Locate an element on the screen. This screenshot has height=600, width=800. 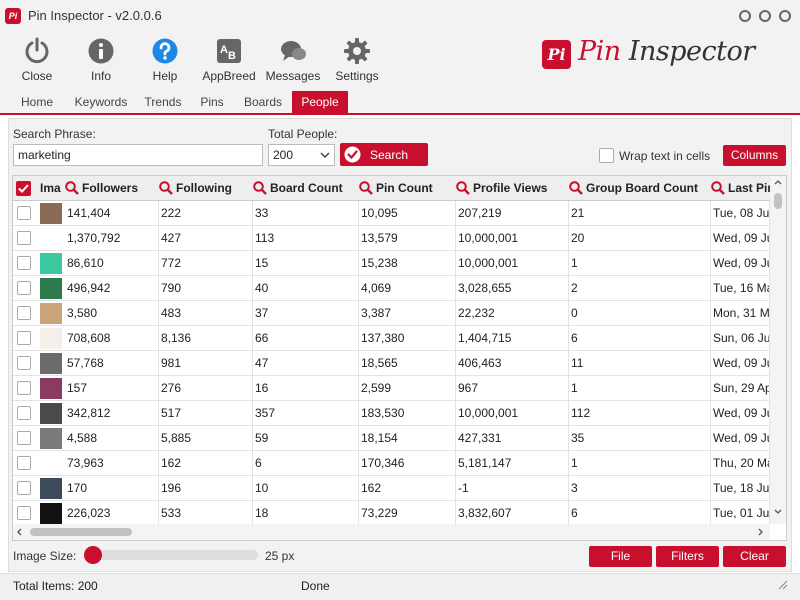
logo-text: Pin Inspector is located at coordinates (666, 51).